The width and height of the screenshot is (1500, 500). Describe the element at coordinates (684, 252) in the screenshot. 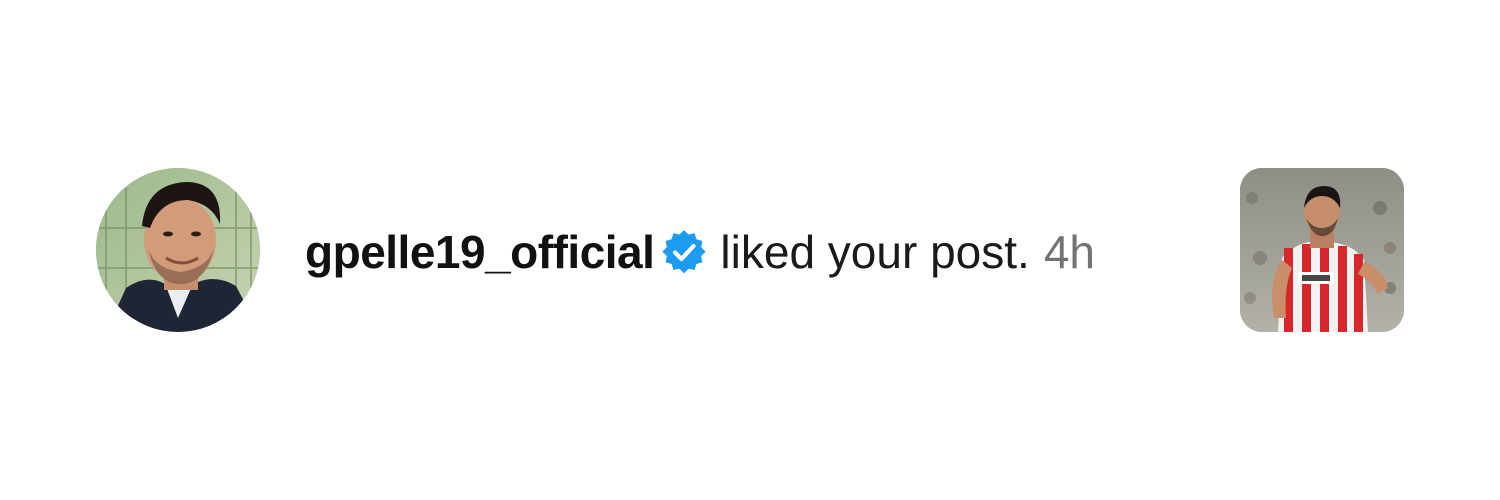

I see `verified-badge-icon` at that location.